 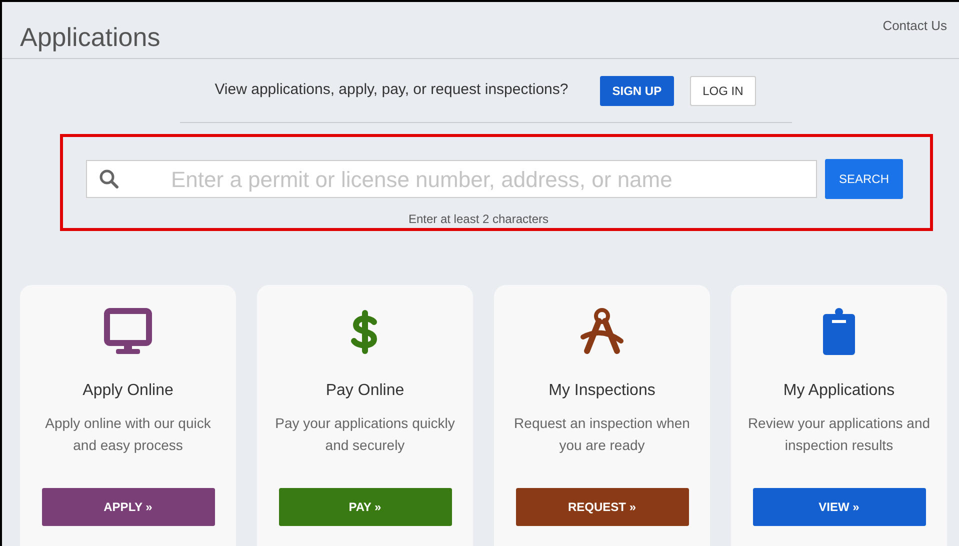 What do you see at coordinates (637, 91) in the screenshot?
I see `sign-up-button: SIGN UP` at bounding box center [637, 91].